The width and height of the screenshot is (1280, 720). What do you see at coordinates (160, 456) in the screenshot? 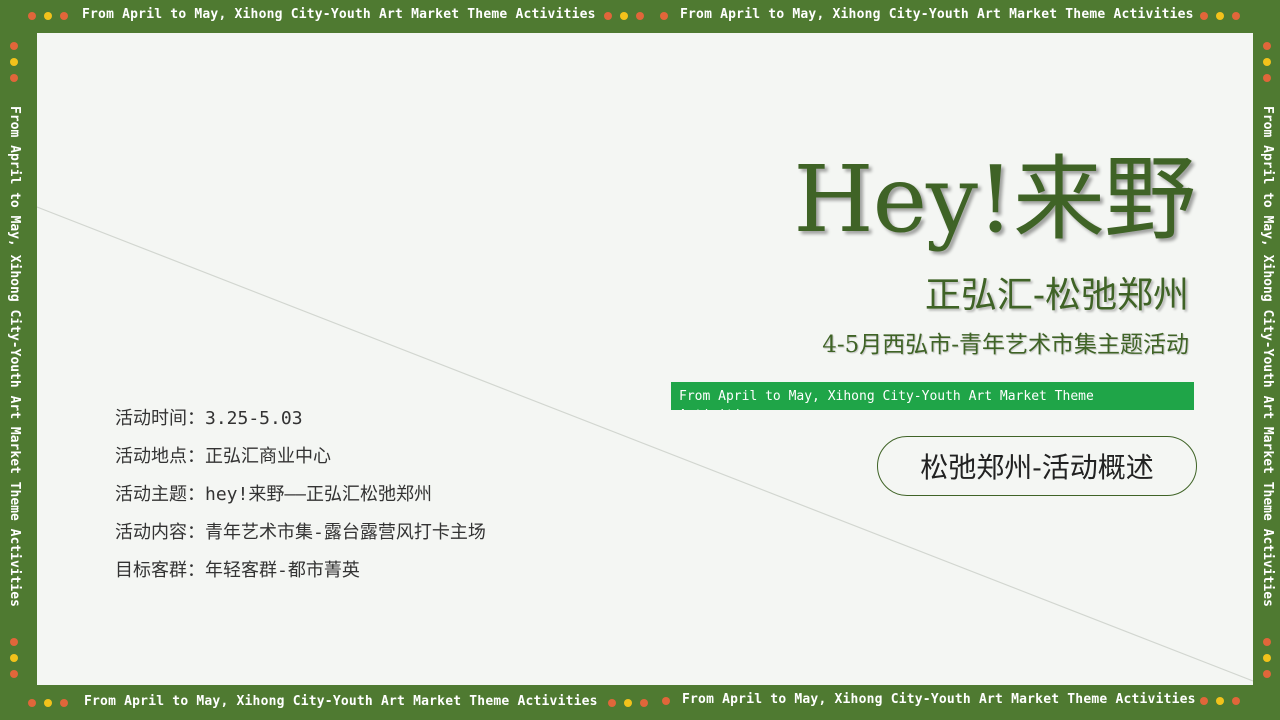
I see `detail-label: 活动地点：` at bounding box center [160, 456].